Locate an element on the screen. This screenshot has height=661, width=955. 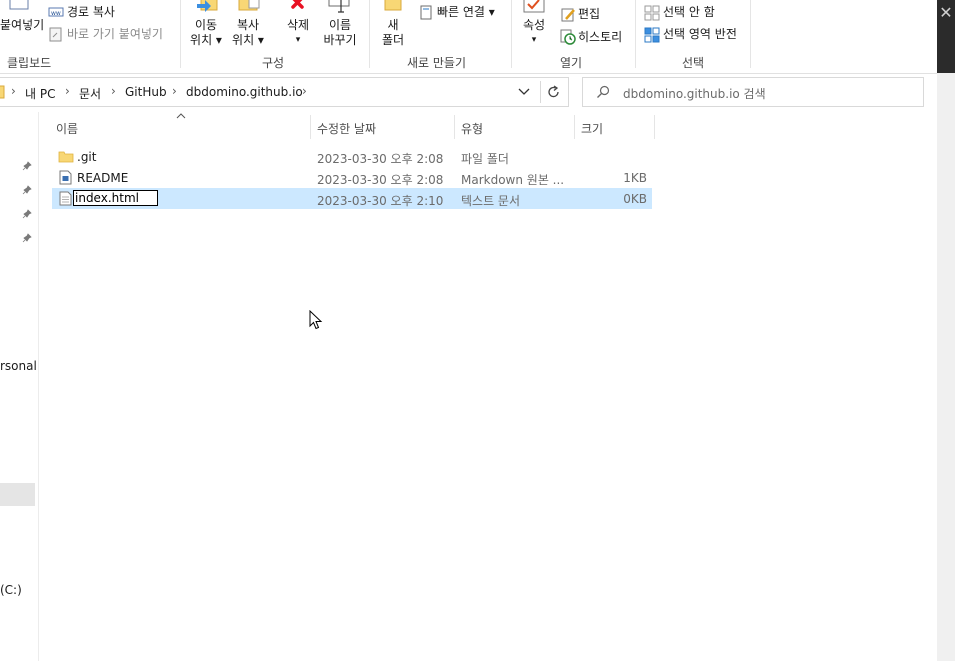
file-row-selected: index.html 2023-03-30 오후 2:10 텍스트 문서 0KB is located at coordinates (352, 198).